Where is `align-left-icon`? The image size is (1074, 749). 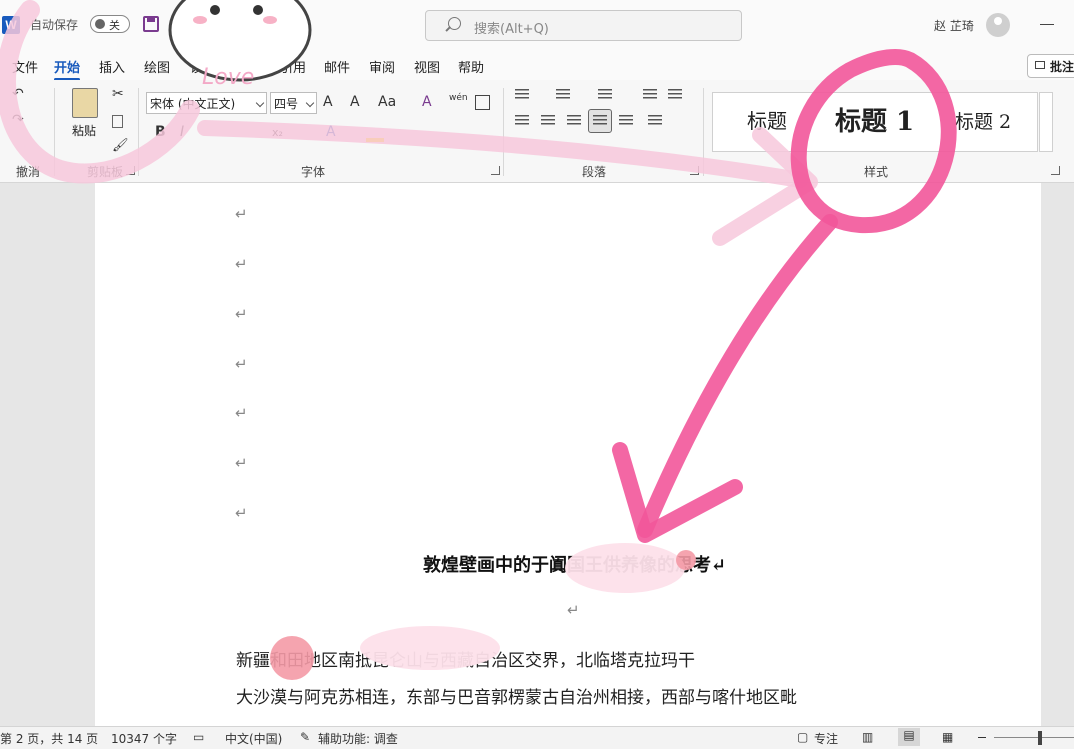 align-left-icon is located at coordinates (522, 121).